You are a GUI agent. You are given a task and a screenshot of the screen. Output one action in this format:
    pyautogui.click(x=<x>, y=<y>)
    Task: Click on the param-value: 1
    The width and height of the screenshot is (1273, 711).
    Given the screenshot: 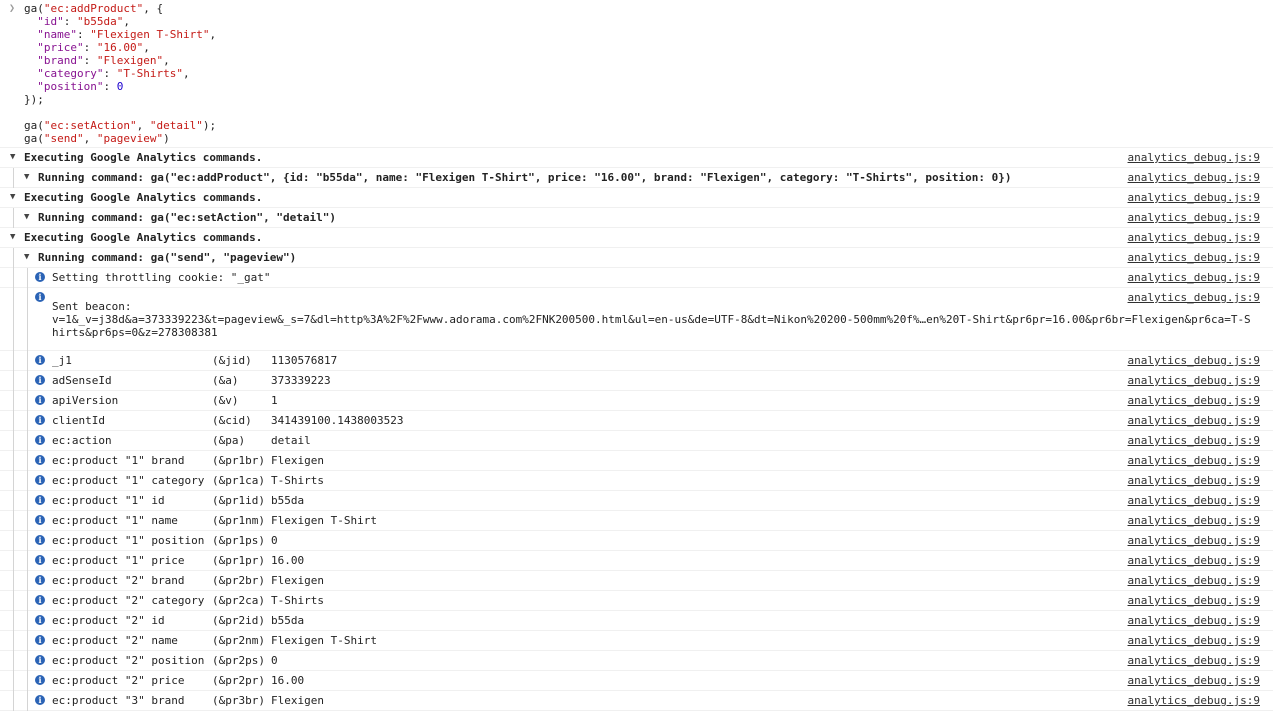 What is the action you would take?
    pyautogui.click(x=274, y=400)
    